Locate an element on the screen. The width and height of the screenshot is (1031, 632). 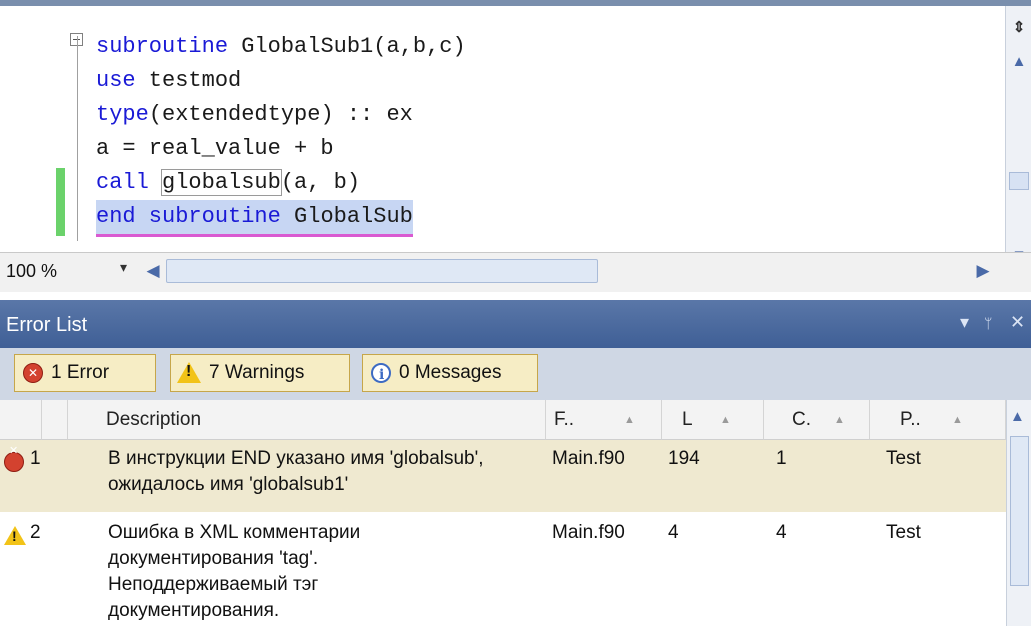
row-column: 1 is located at coordinates (781, 458).